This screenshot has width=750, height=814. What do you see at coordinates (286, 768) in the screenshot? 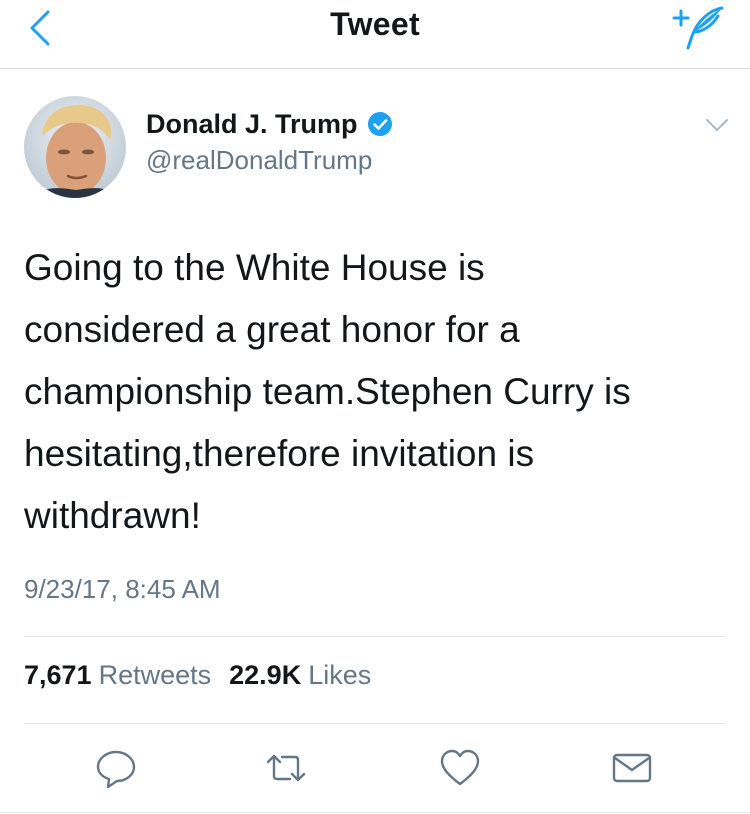
I see `retweet-icon` at bounding box center [286, 768].